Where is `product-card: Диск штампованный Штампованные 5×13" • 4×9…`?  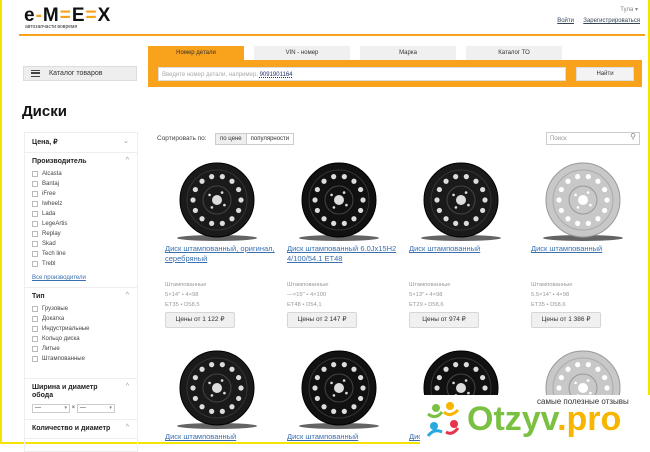
product-card: Диск штампованный Штампованные 5×13" • 4×9… is located at coordinates (466, 244).